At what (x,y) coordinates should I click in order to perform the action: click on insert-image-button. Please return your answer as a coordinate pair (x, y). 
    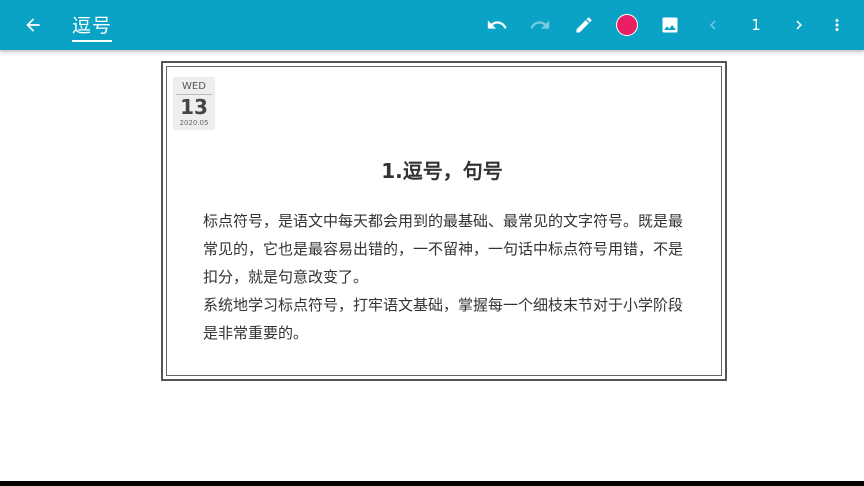
    Looking at the image, I should click on (670, 25).